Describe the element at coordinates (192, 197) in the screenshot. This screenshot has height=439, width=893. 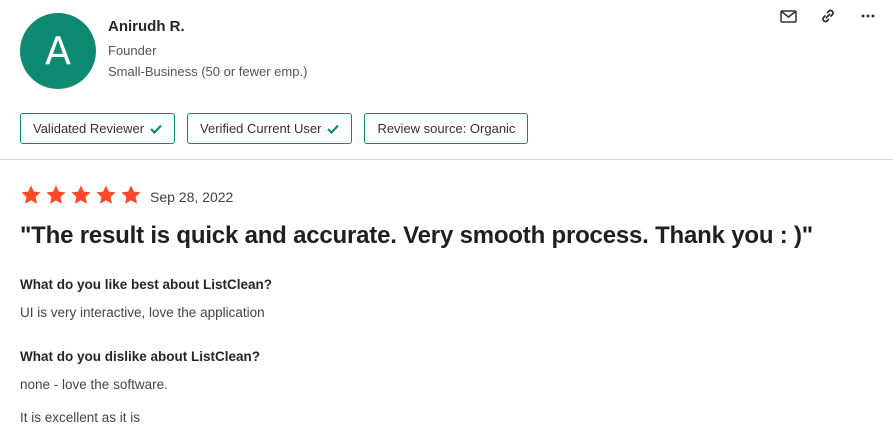
I see `review-date: Sep 28, 2022` at that location.